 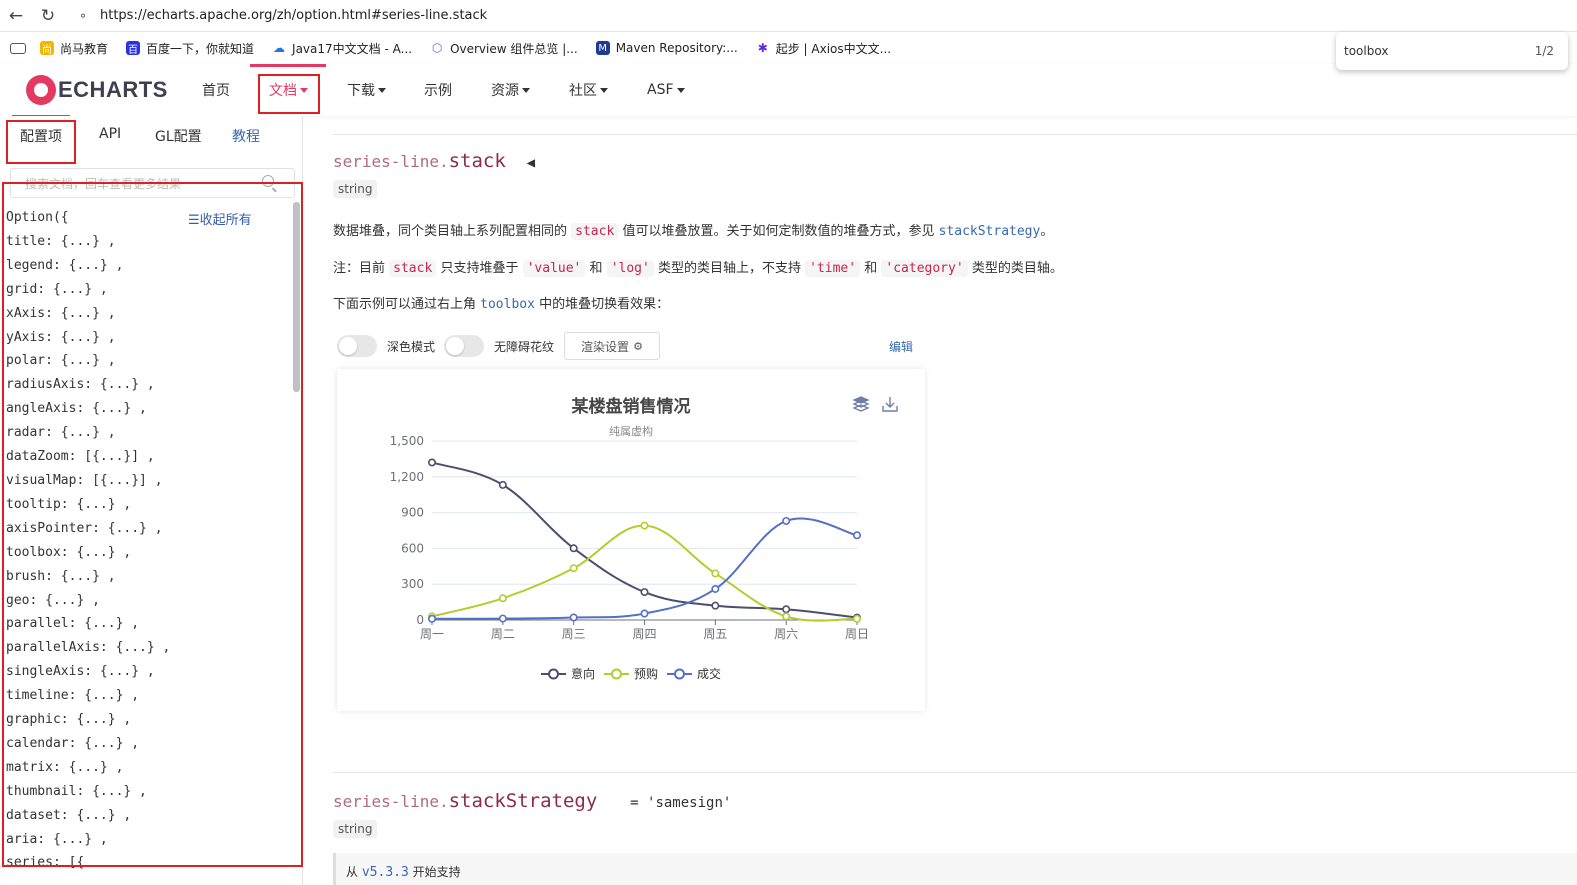 What do you see at coordinates (41, 136) in the screenshot?
I see `tab-options: 配置项` at bounding box center [41, 136].